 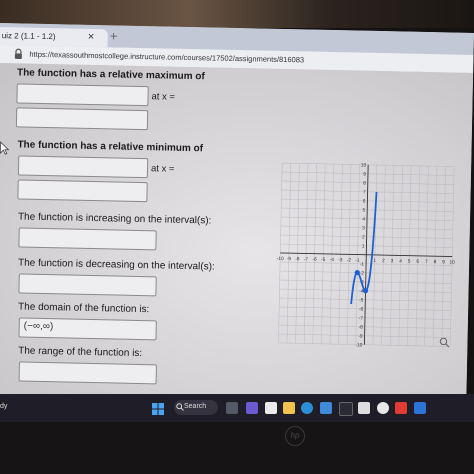 I want to click on windows-taskbar: dy Search, so click(x=237, y=408).